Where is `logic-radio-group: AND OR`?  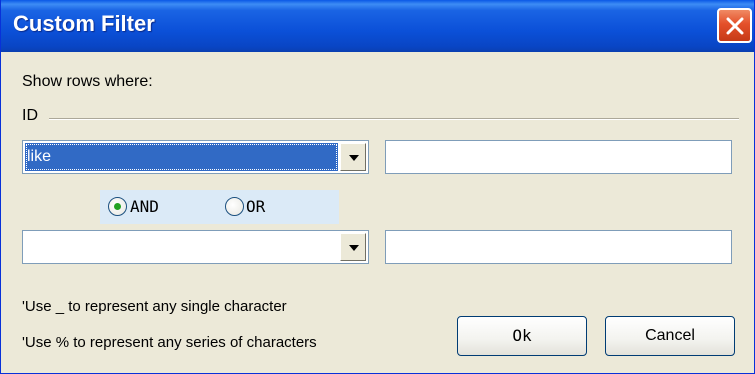
logic-radio-group: AND OR is located at coordinates (219, 207).